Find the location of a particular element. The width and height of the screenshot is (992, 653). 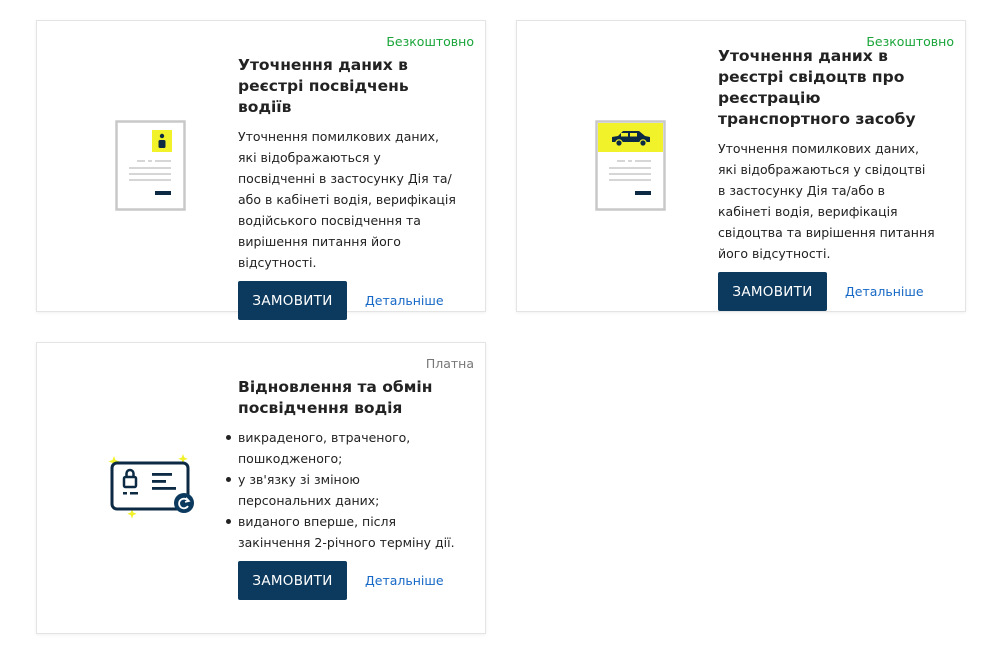

vehicle-certificate-icon is located at coordinates (631, 168).